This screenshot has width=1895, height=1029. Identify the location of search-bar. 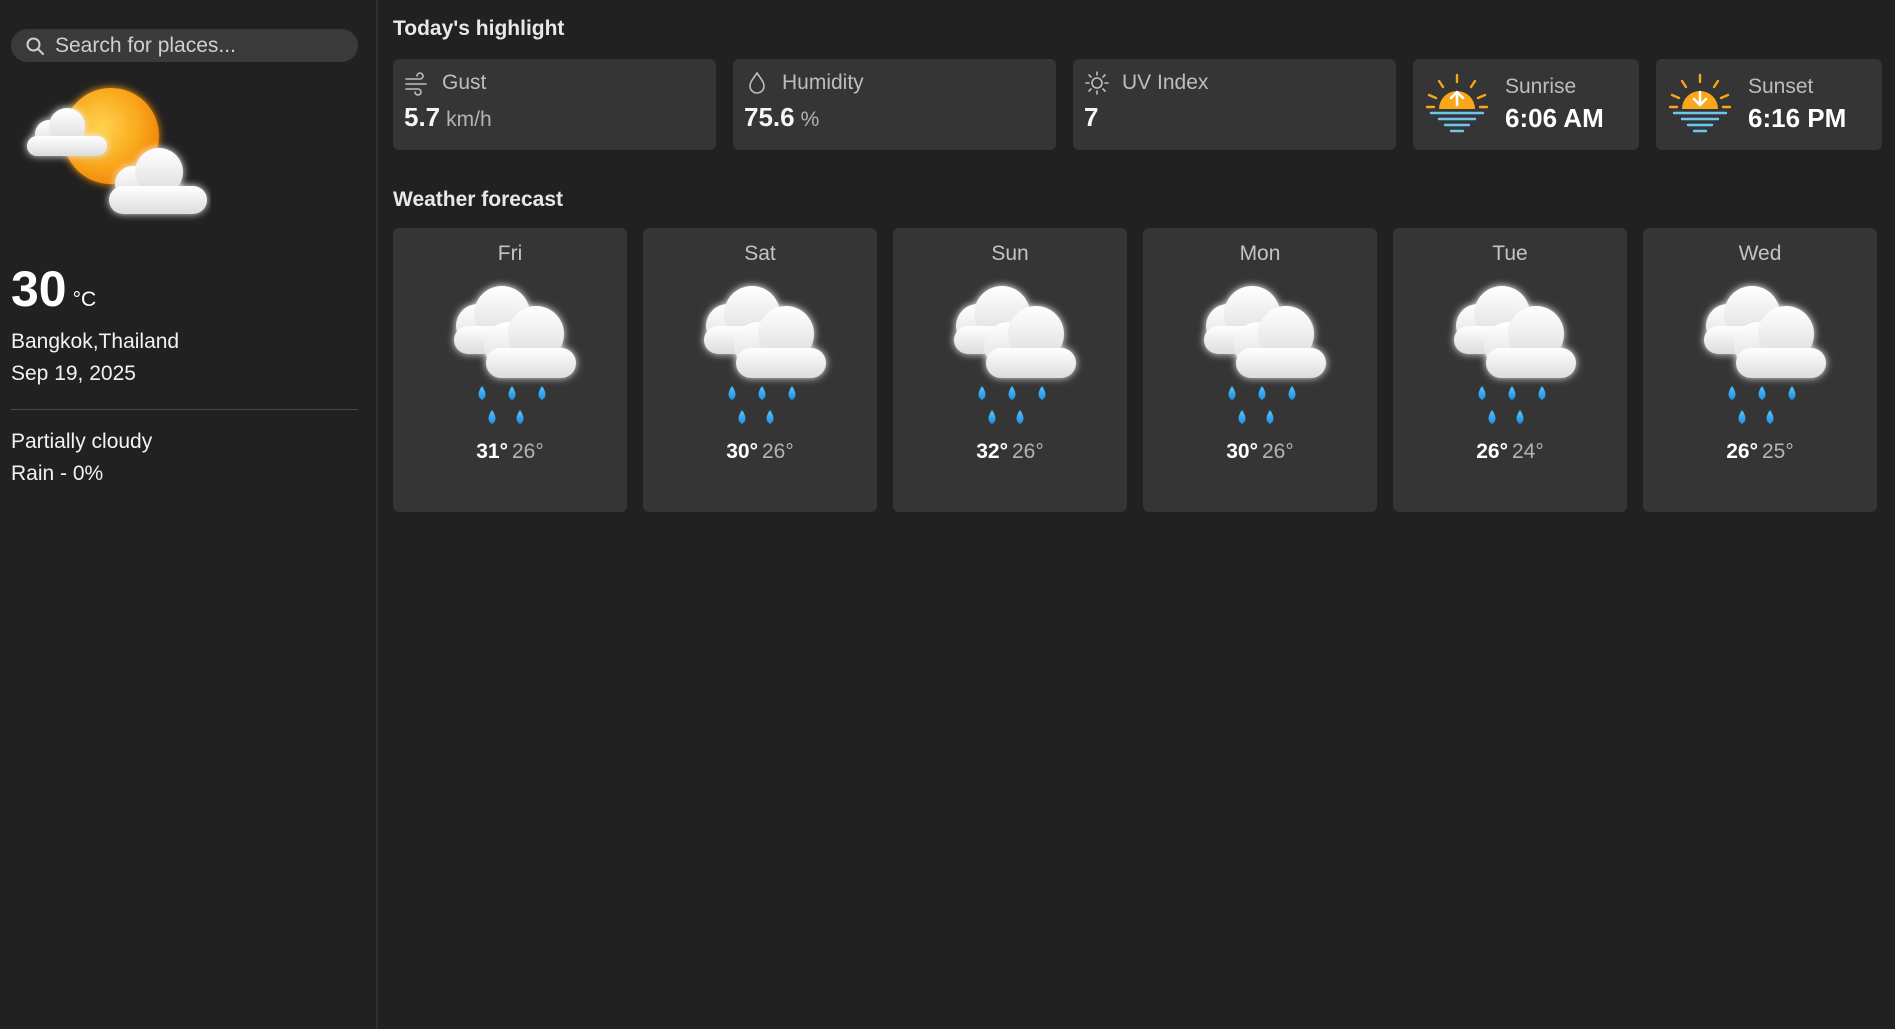
(184, 45).